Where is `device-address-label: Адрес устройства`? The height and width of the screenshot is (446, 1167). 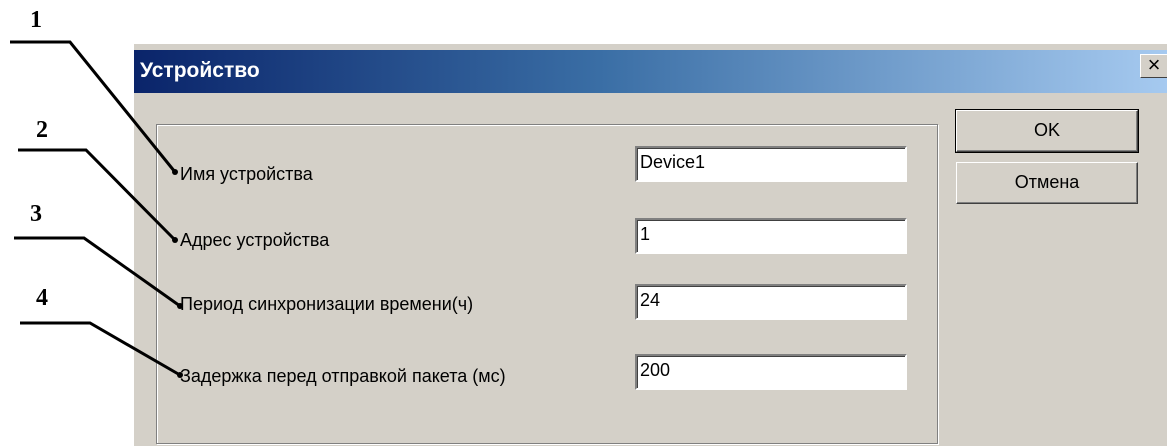 device-address-label: Адрес устройства is located at coordinates (255, 240).